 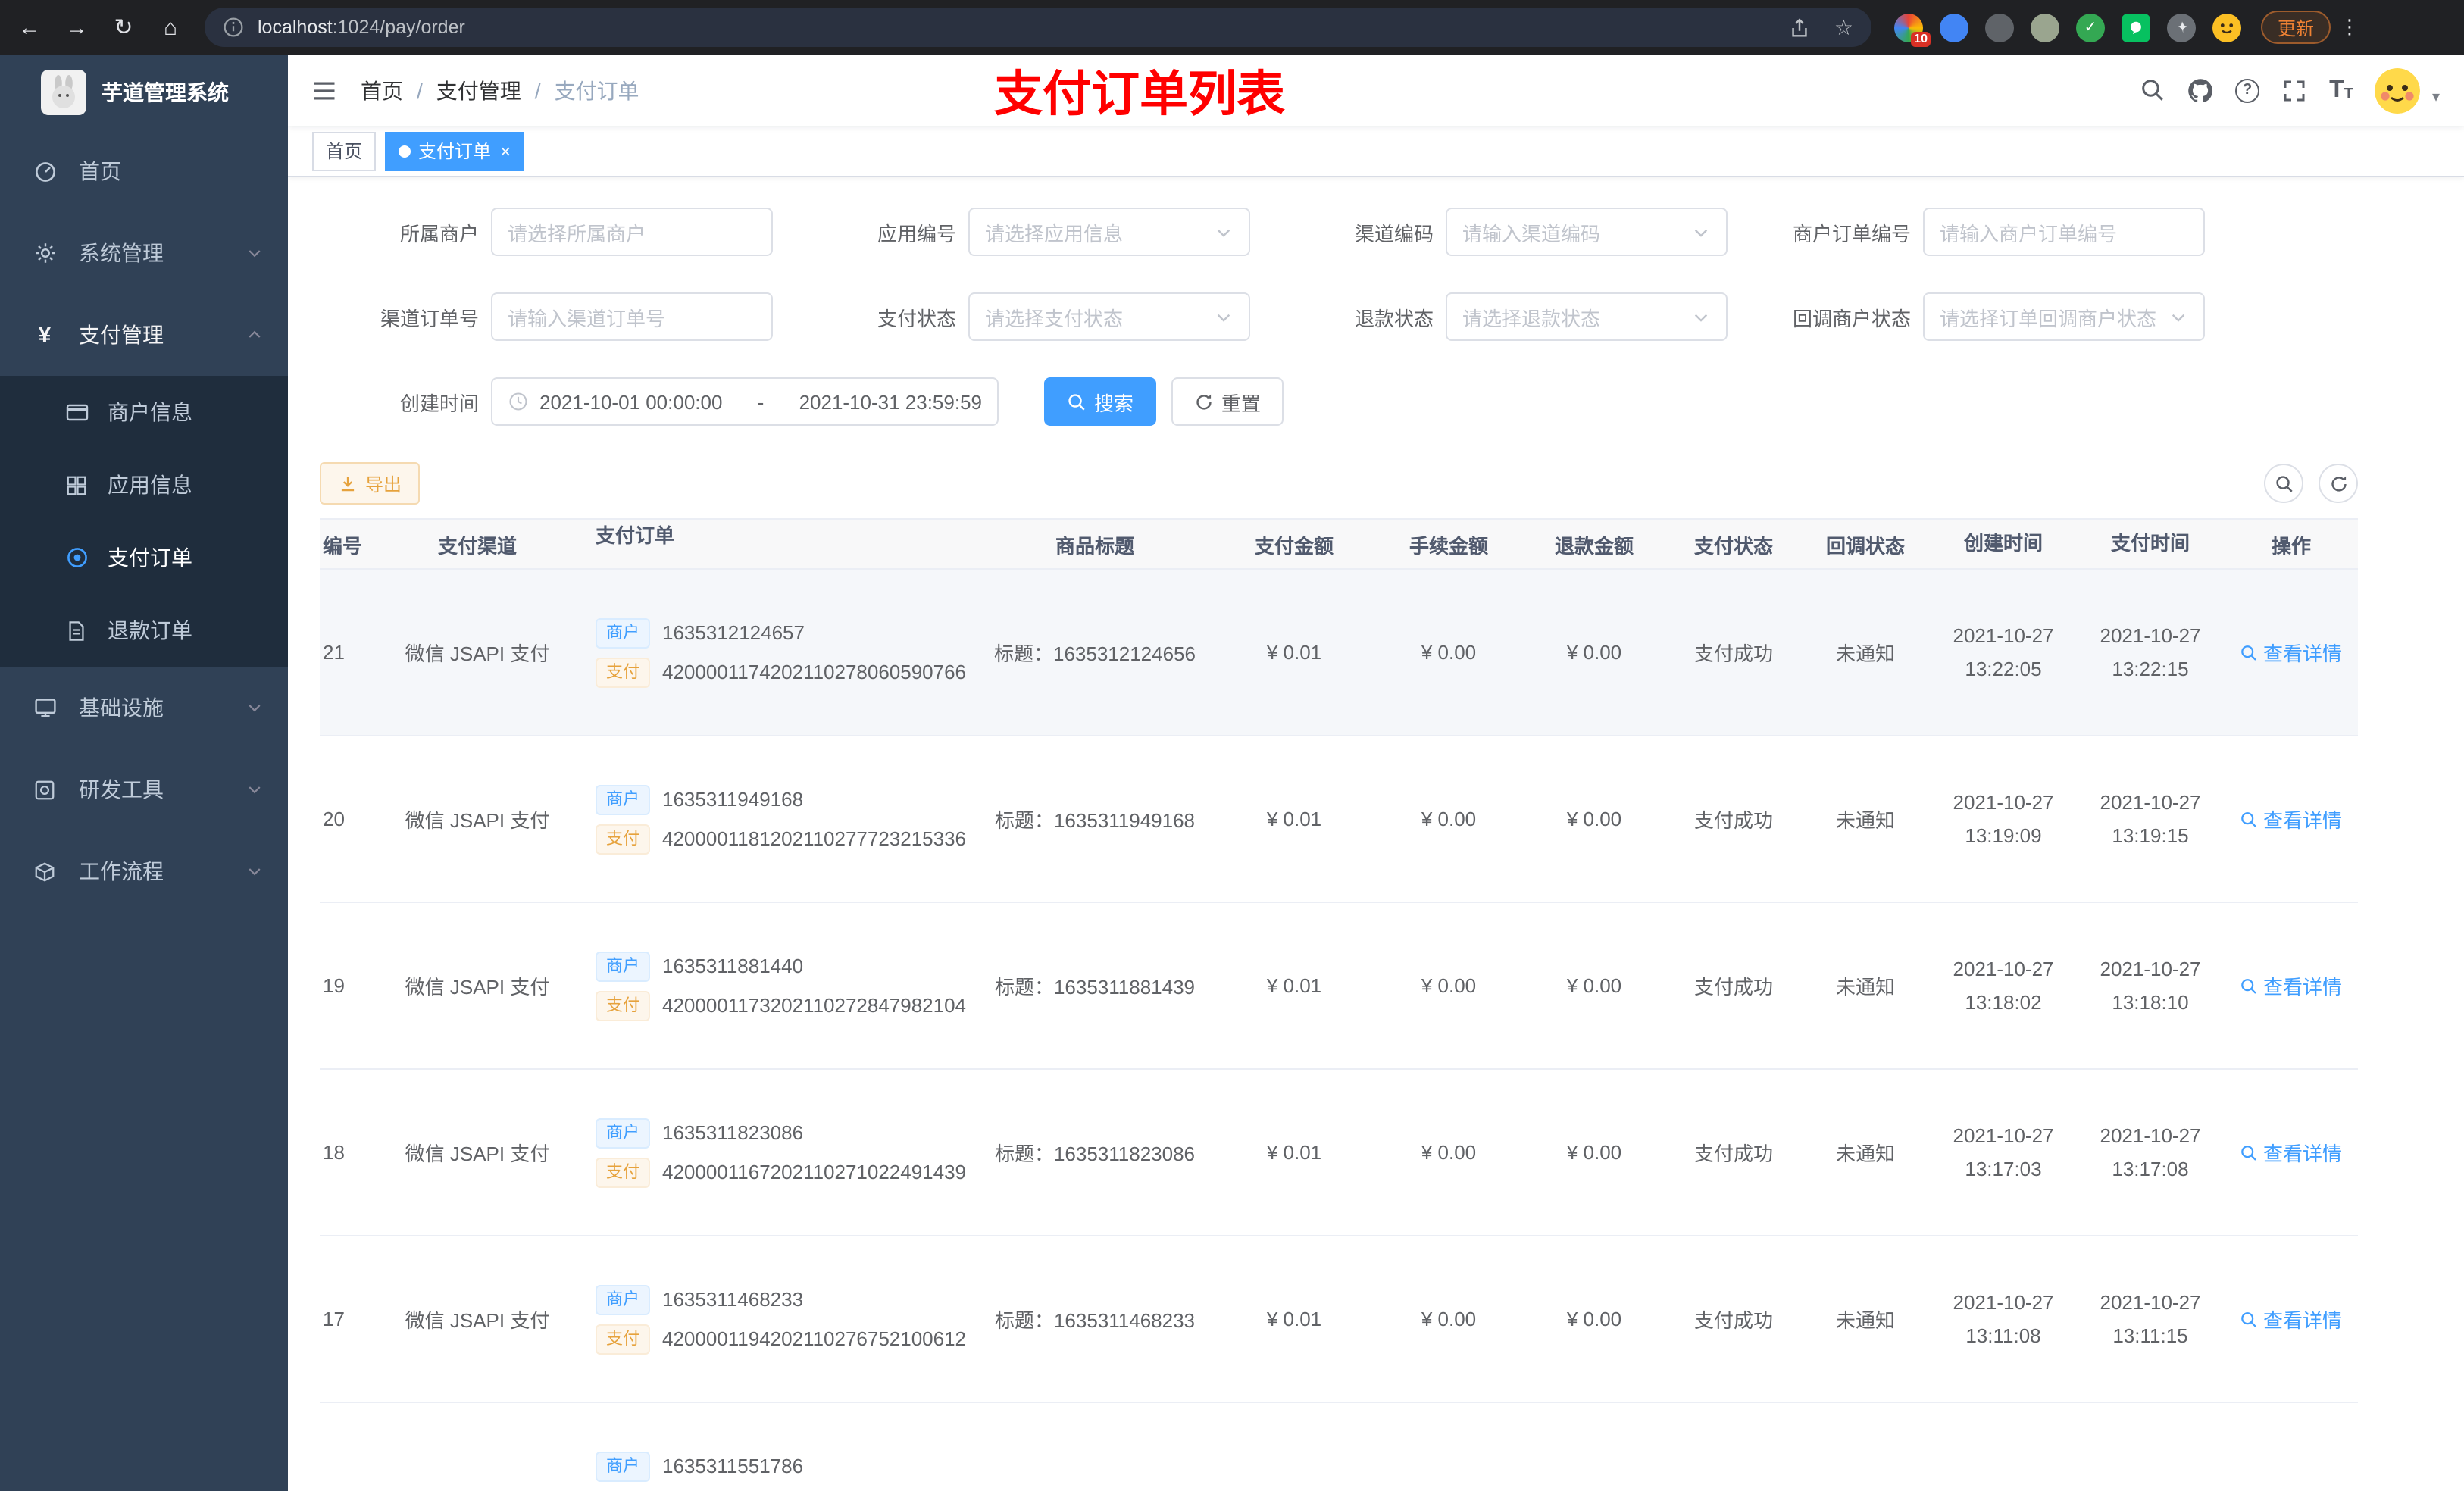 What do you see at coordinates (1114, 403) in the screenshot?
I see `search-button-label: 搜索` at bounding box center [1114, 403].